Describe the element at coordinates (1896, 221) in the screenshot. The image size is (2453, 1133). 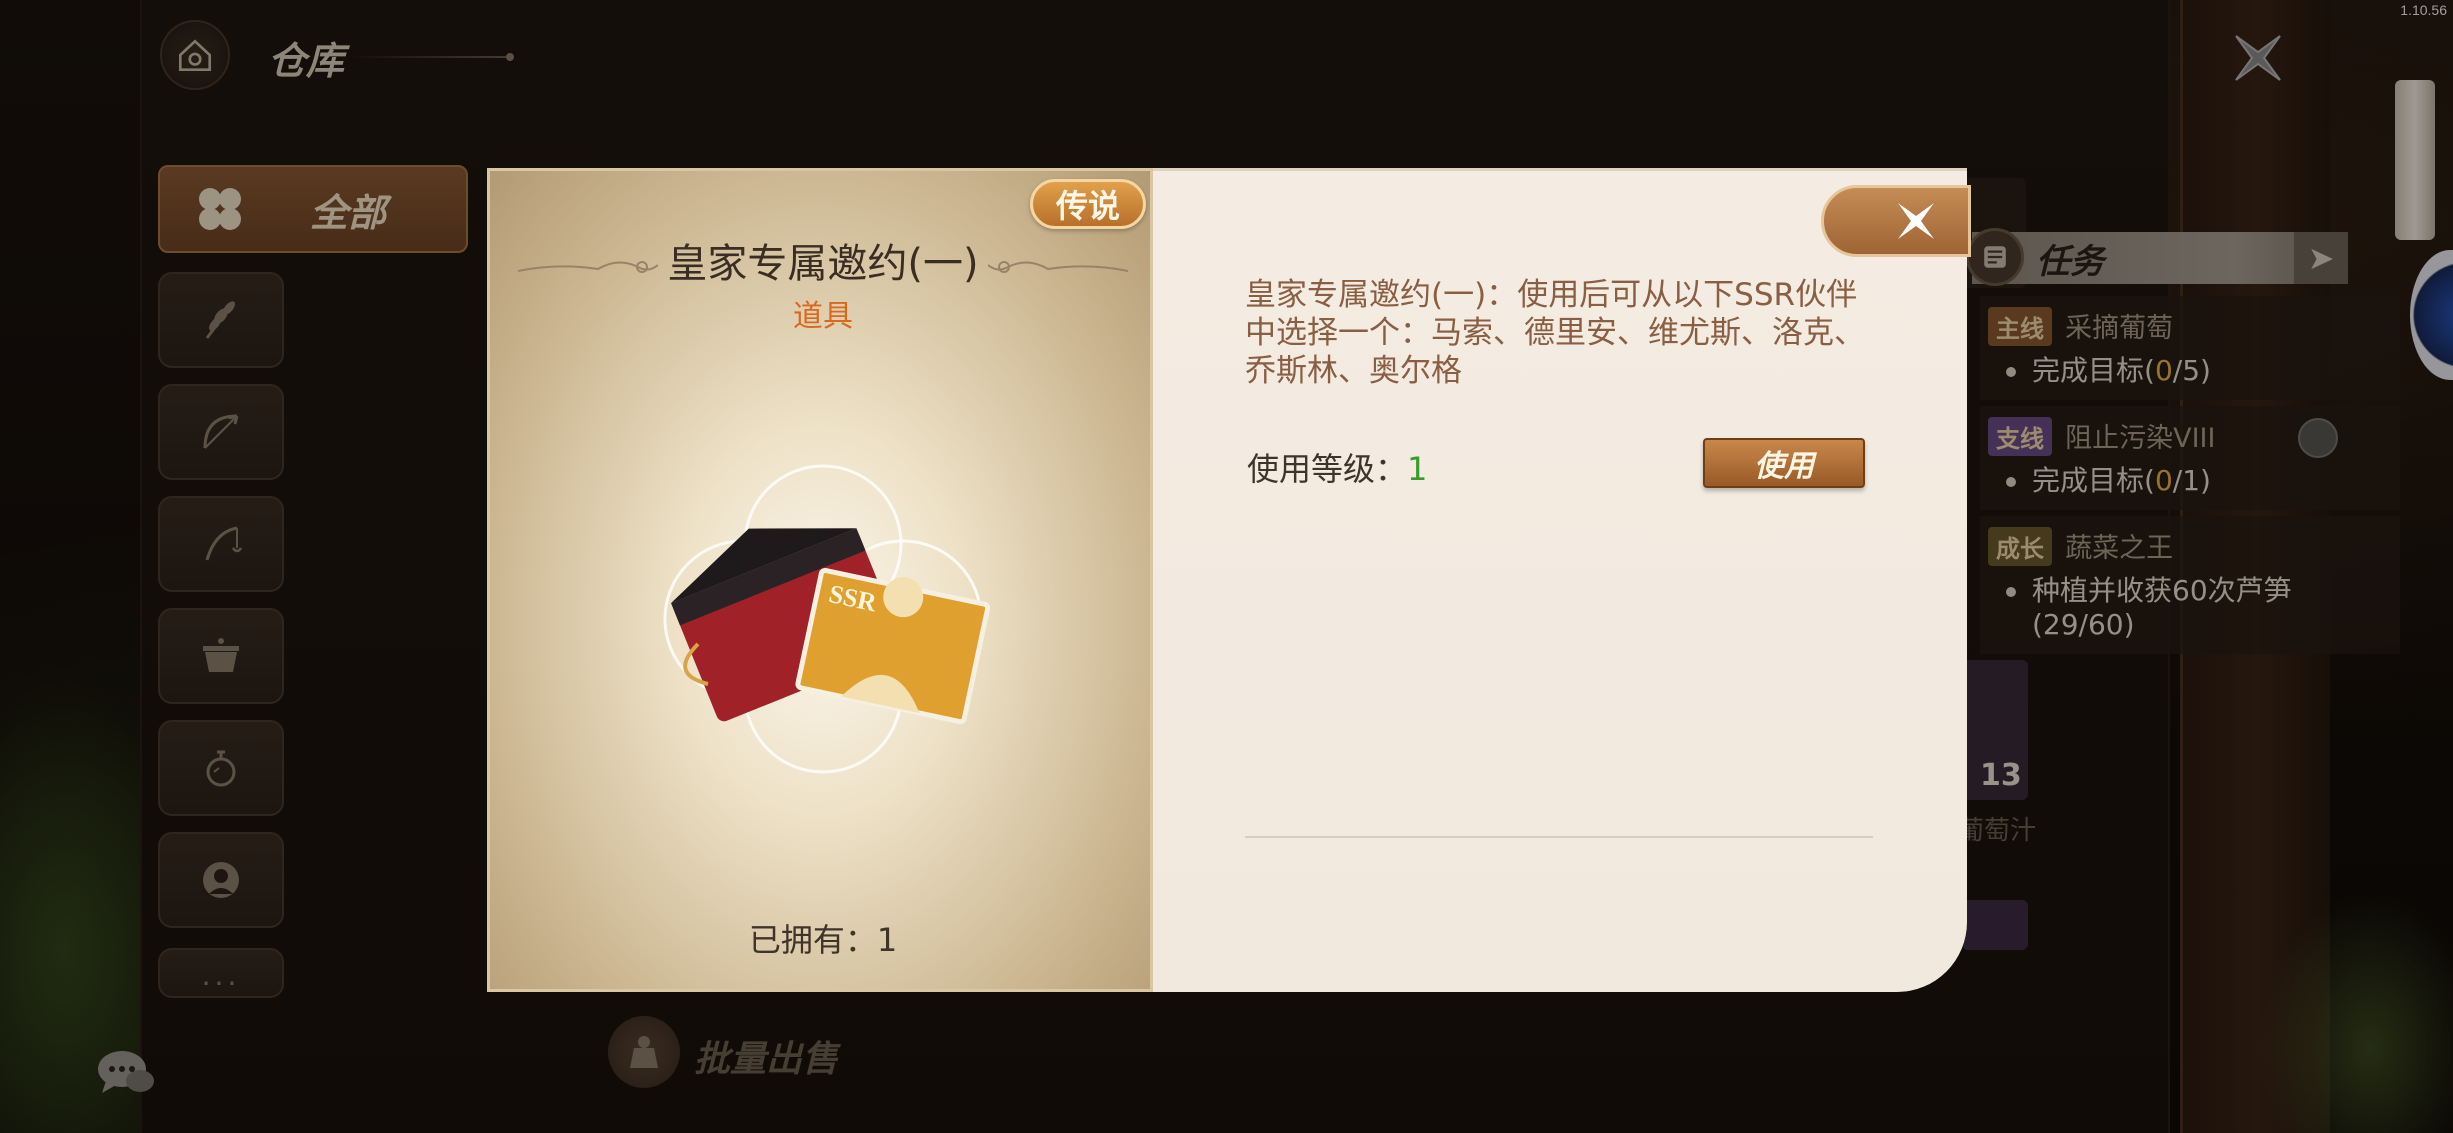
I see `close-dialog-button` at that location.